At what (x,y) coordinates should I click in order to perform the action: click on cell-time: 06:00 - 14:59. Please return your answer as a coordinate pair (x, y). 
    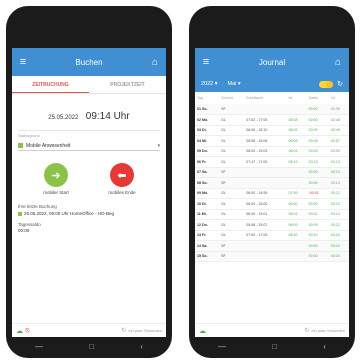
    Looking at the image, I should click on (265, 193).